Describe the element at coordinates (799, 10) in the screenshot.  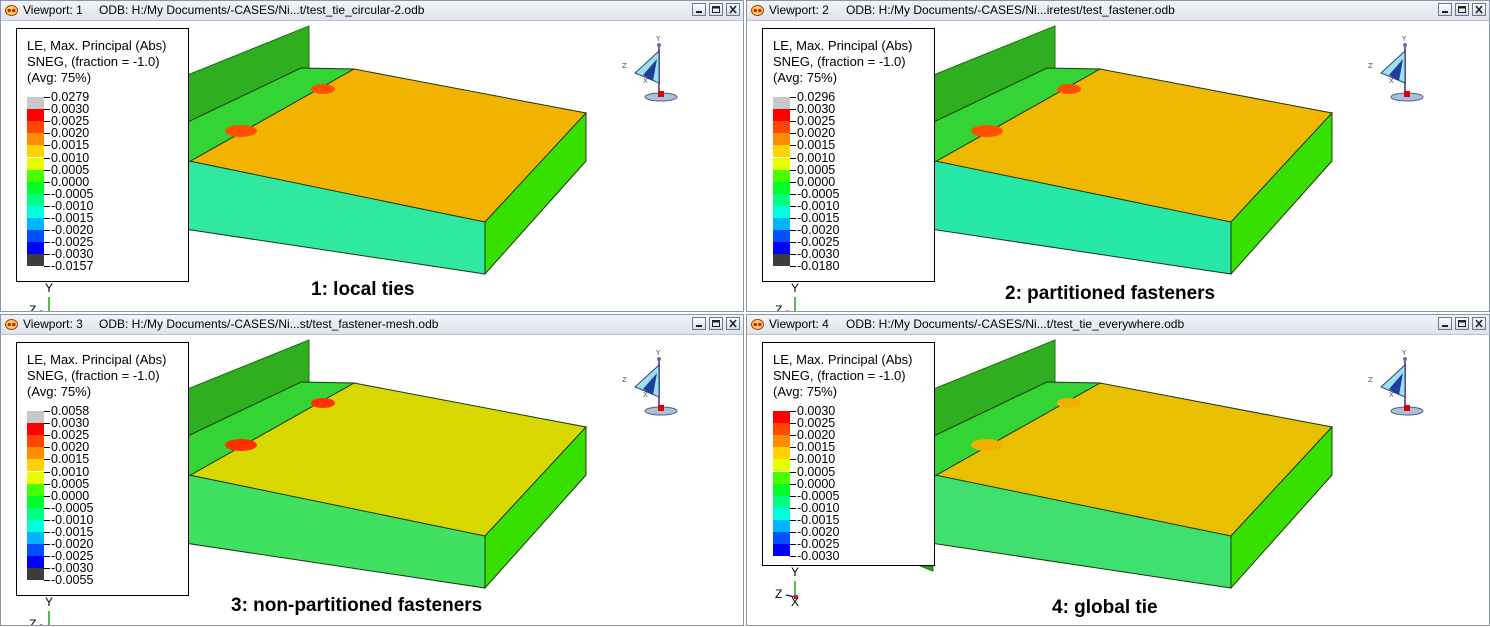
I see `viewport-label: Viewport: 2` at that location.